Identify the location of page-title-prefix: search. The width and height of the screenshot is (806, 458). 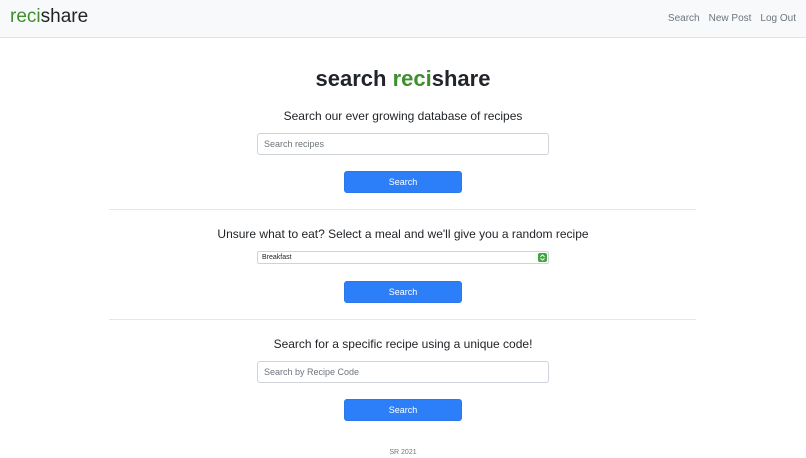
(354, 78).